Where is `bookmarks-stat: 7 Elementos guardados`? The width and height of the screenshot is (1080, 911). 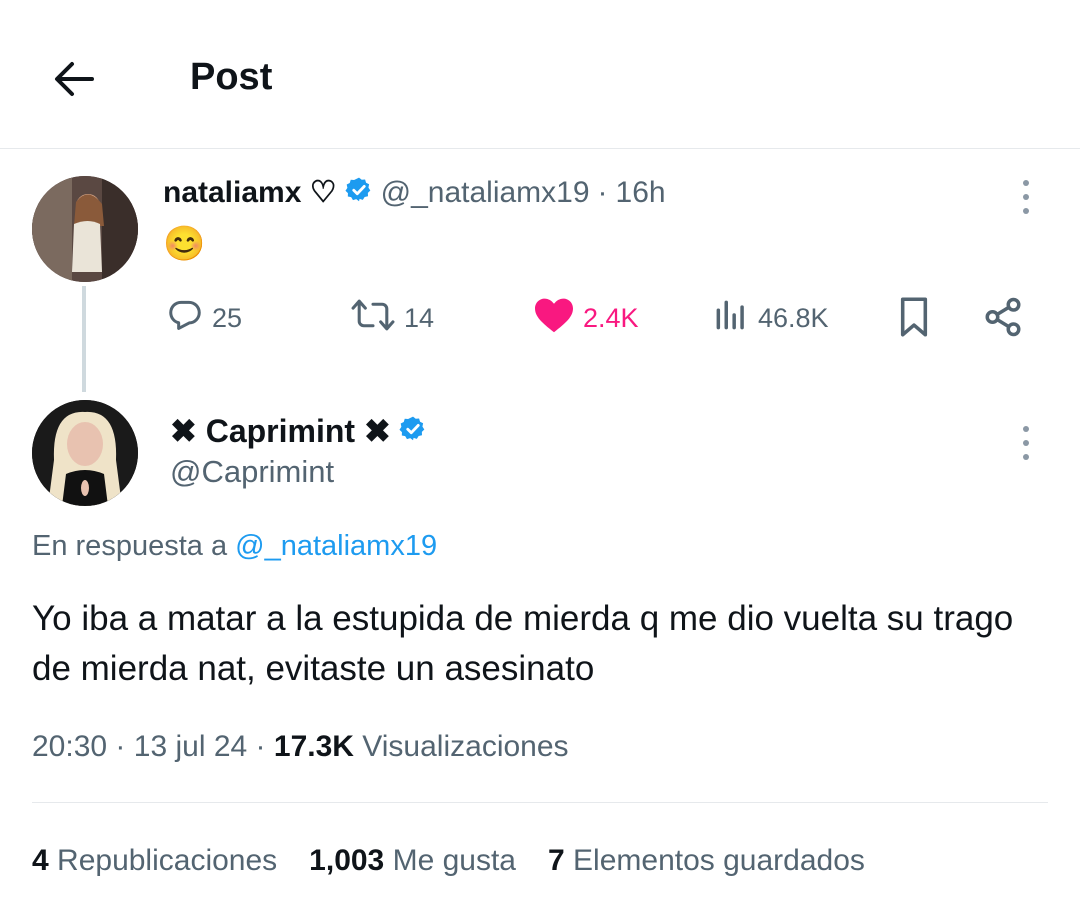 bookmarks-stat: 7 Elementos guardados is located at coordinates (706, 861).